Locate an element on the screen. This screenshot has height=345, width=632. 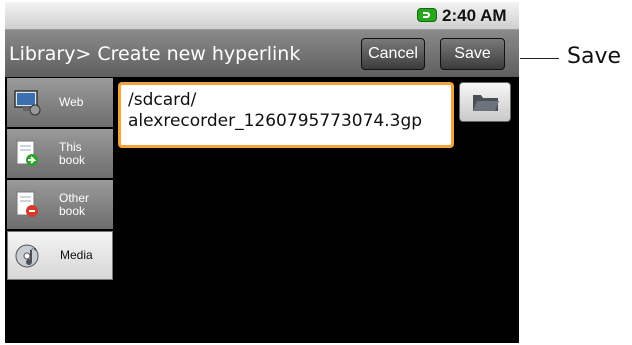
book-error-icon is located at coordinates (27, 204).